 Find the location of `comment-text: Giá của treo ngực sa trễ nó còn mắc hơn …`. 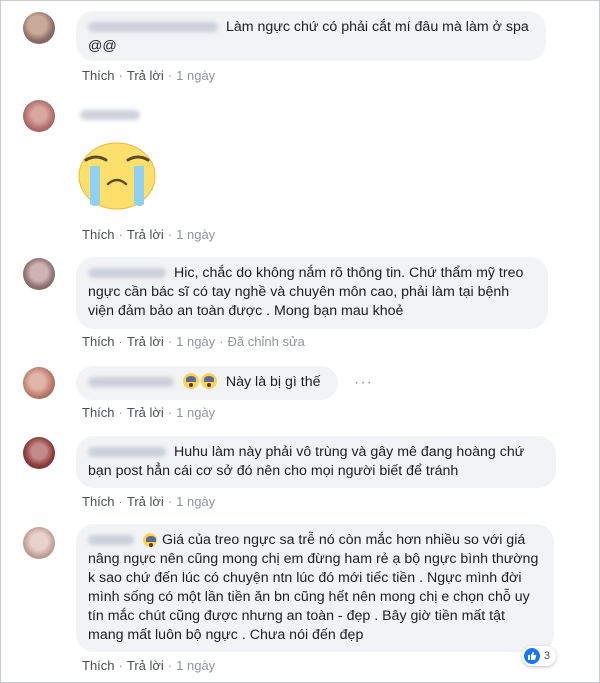

comment-text: Giá của treo ngực sa trễ nó còn mắc hơn … is located at coordinates (313, 587).